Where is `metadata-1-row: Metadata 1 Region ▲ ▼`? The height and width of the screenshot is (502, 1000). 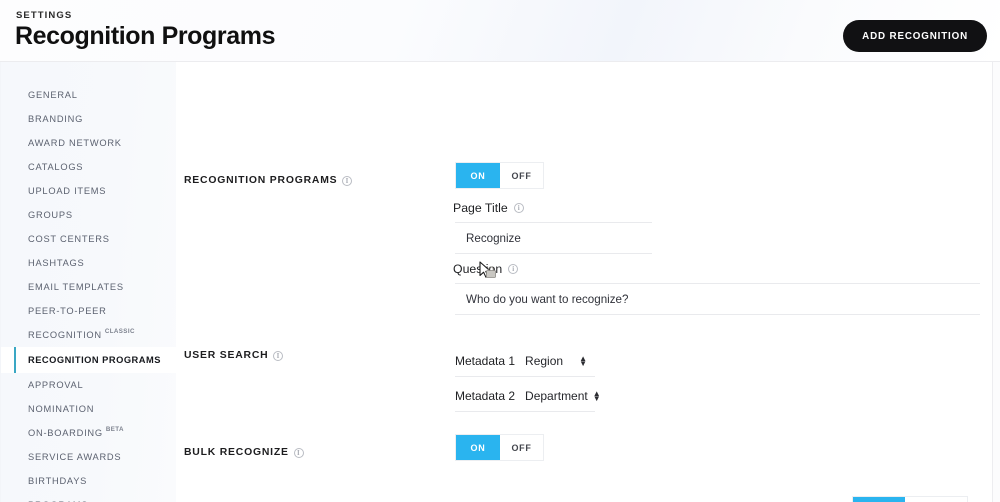 metadata-1-row: Metadata 1 Region ▲ ▼ is located at coordinates (521, 361).